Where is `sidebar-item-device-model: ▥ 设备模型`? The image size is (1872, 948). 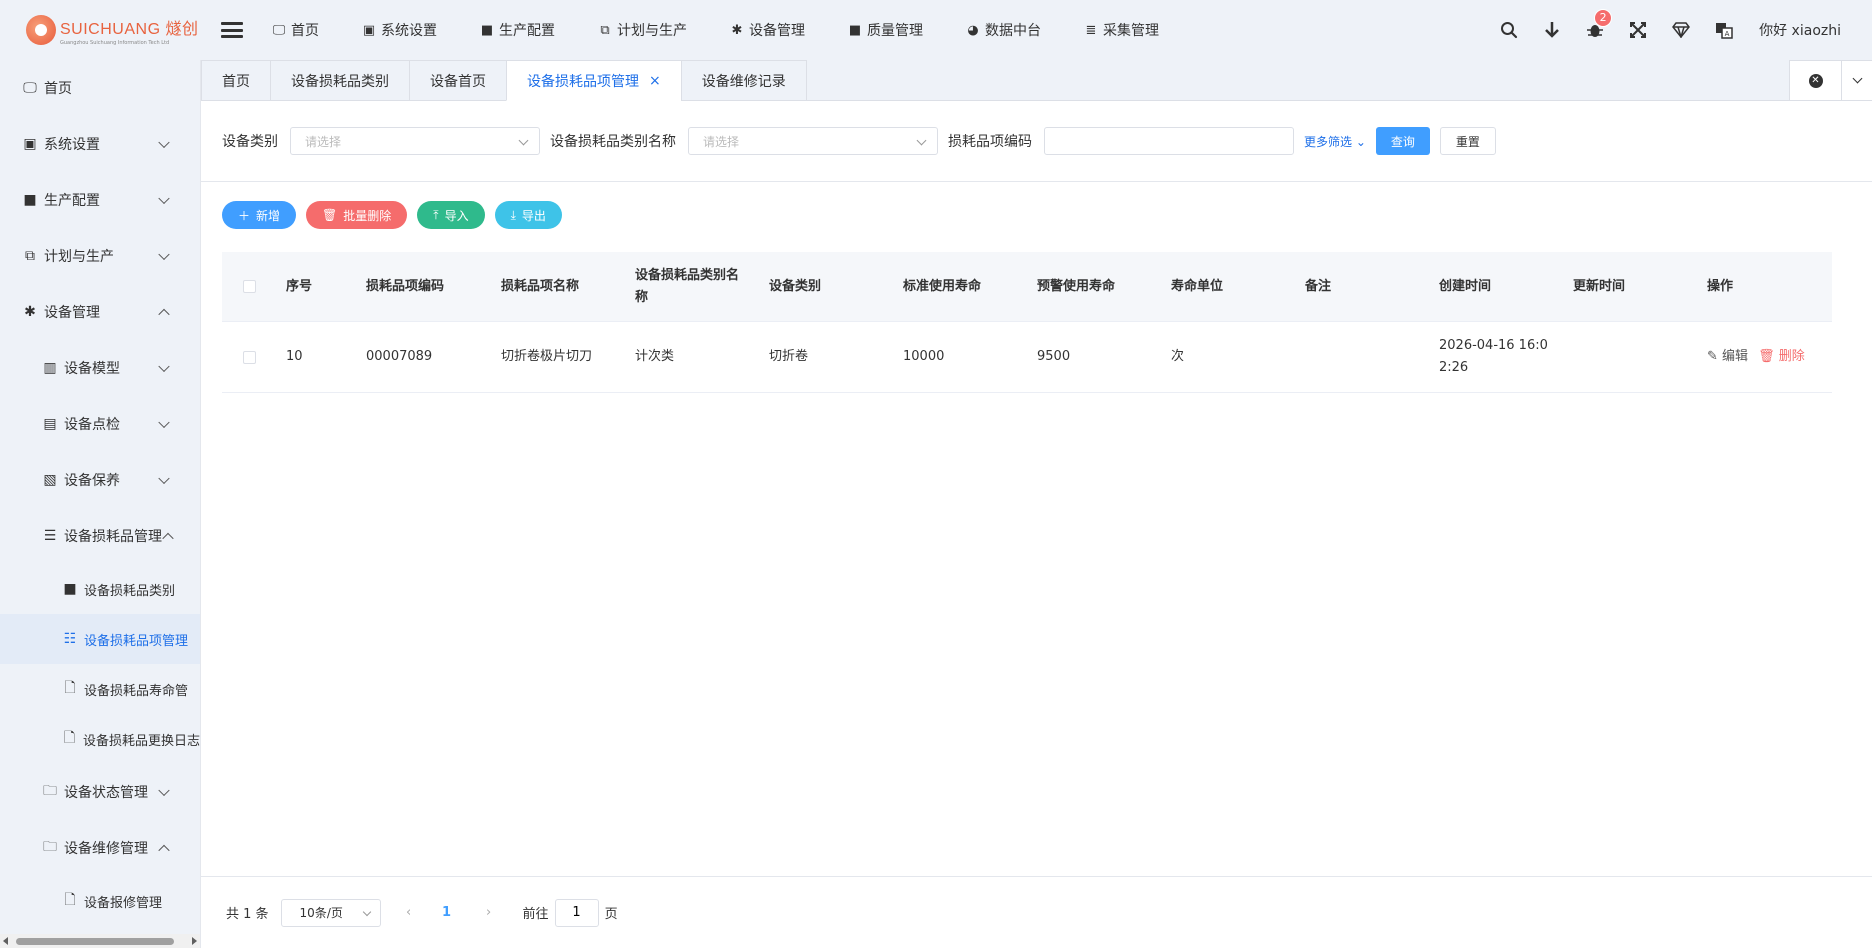
sidebar-item-device-model: ▥ 设备模型 is located at coordinates (100, 368).